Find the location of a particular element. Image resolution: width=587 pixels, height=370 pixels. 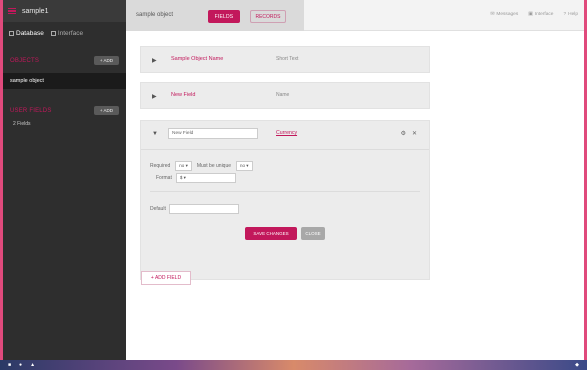

top-actions: ✉ Messages ▣ Interface ? Help is located at coordinates (534, 14).